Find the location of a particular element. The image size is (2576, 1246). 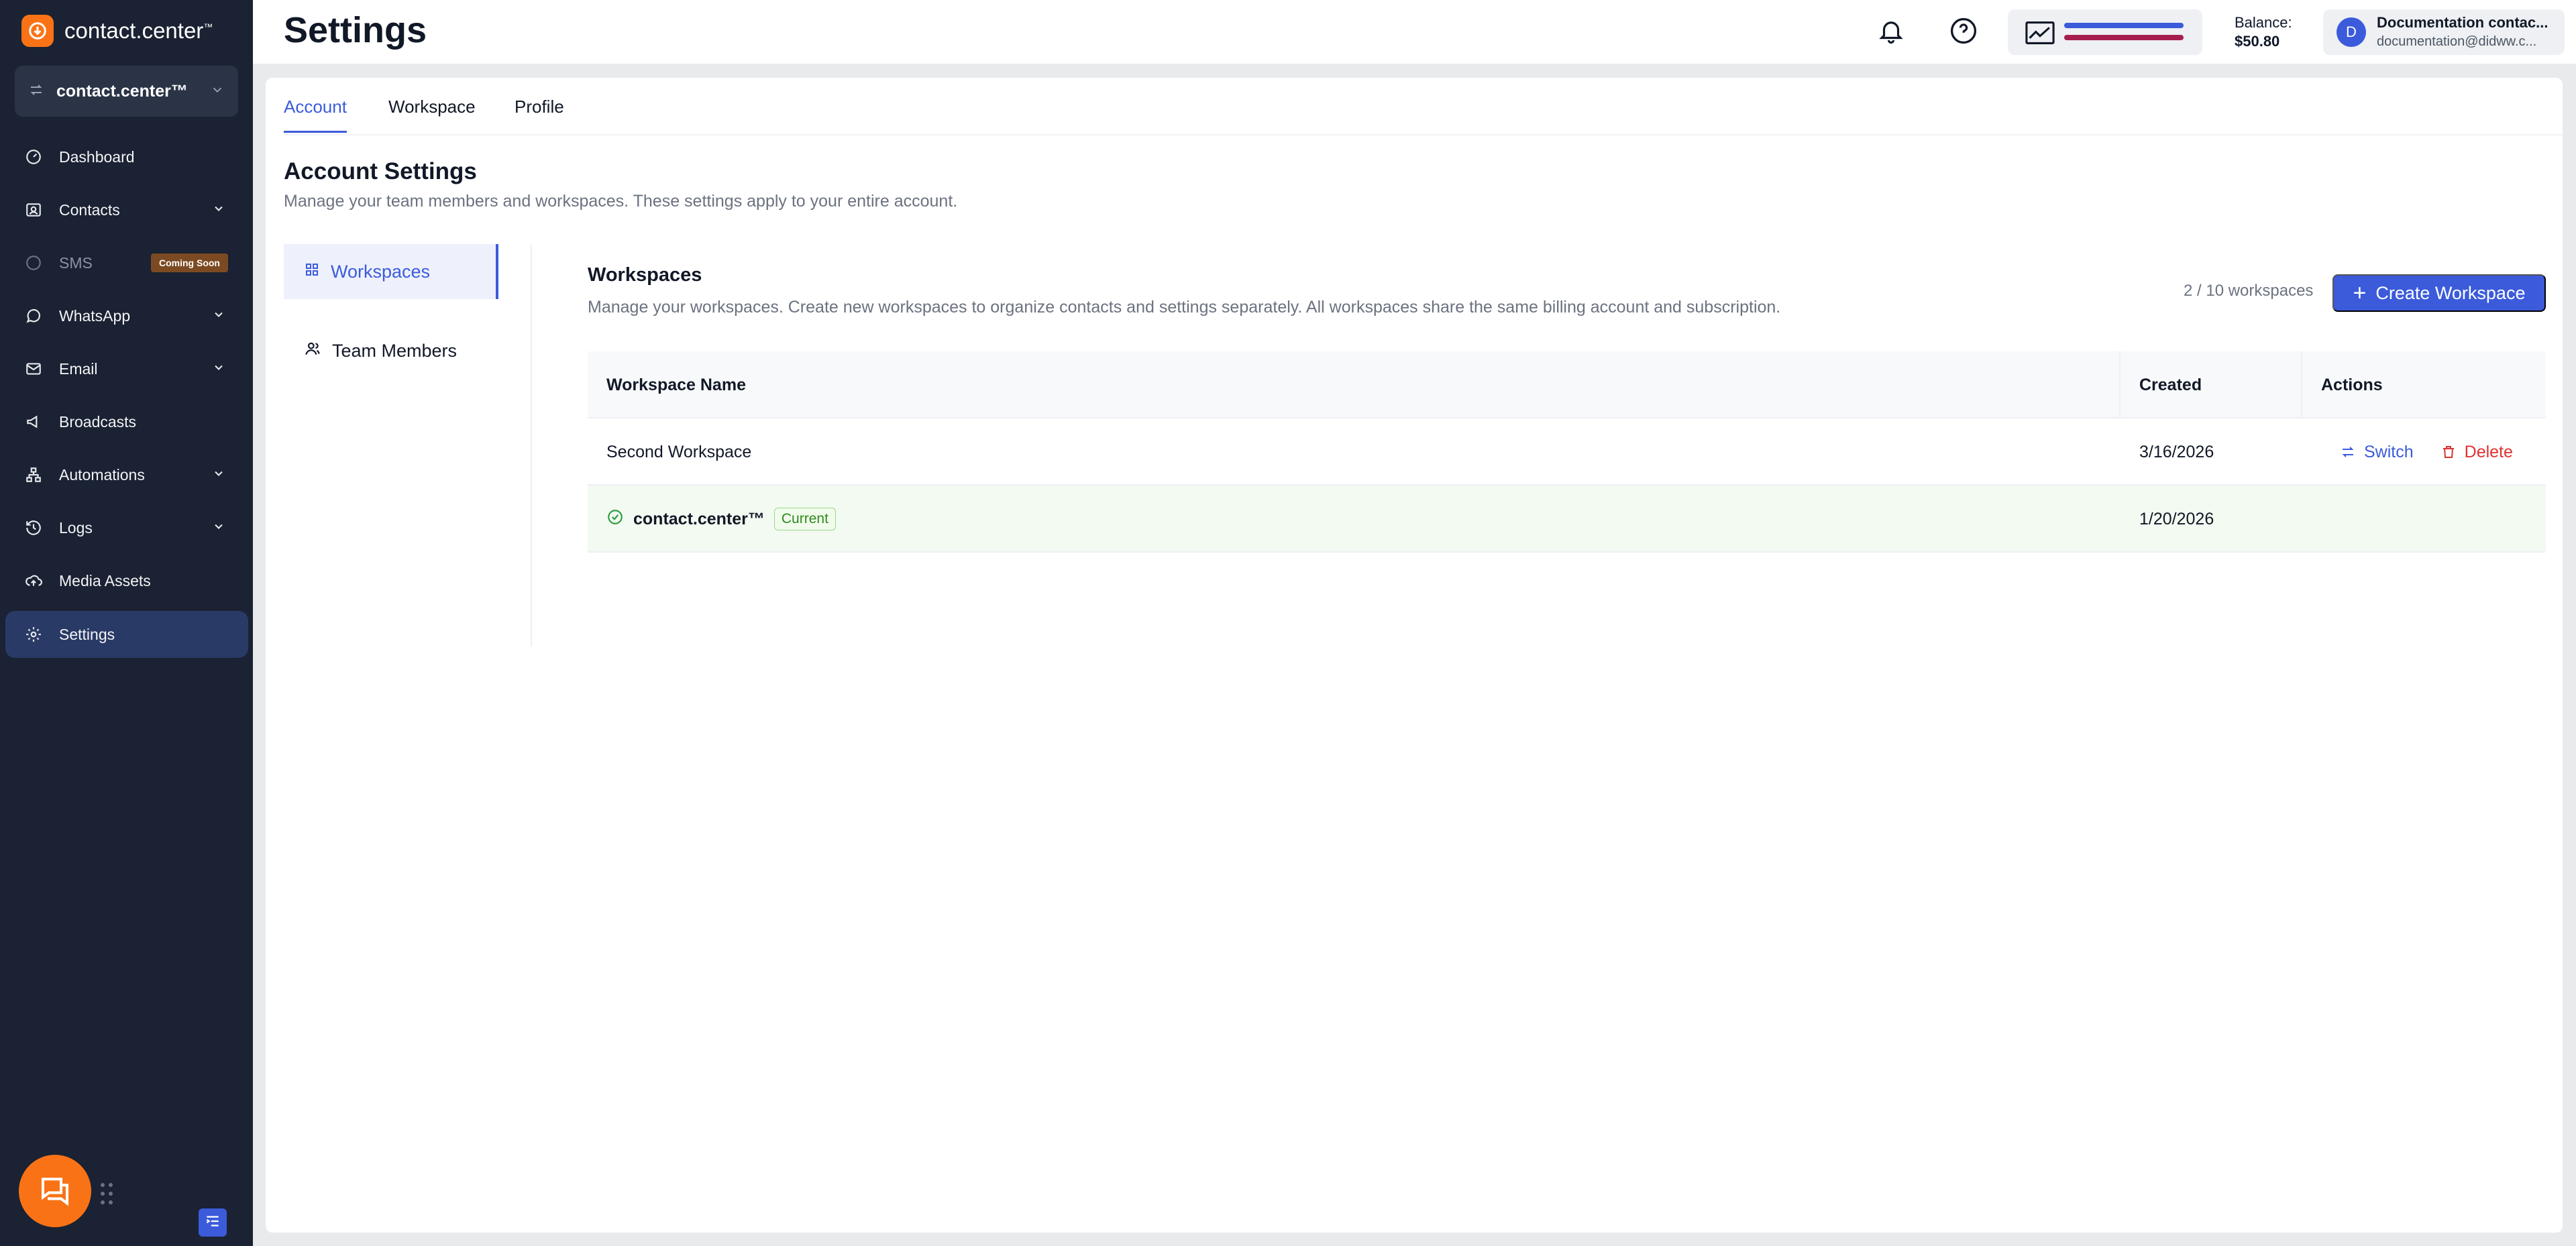

workspace-switcher: contact.center™ is located at coordinates (126, 91).